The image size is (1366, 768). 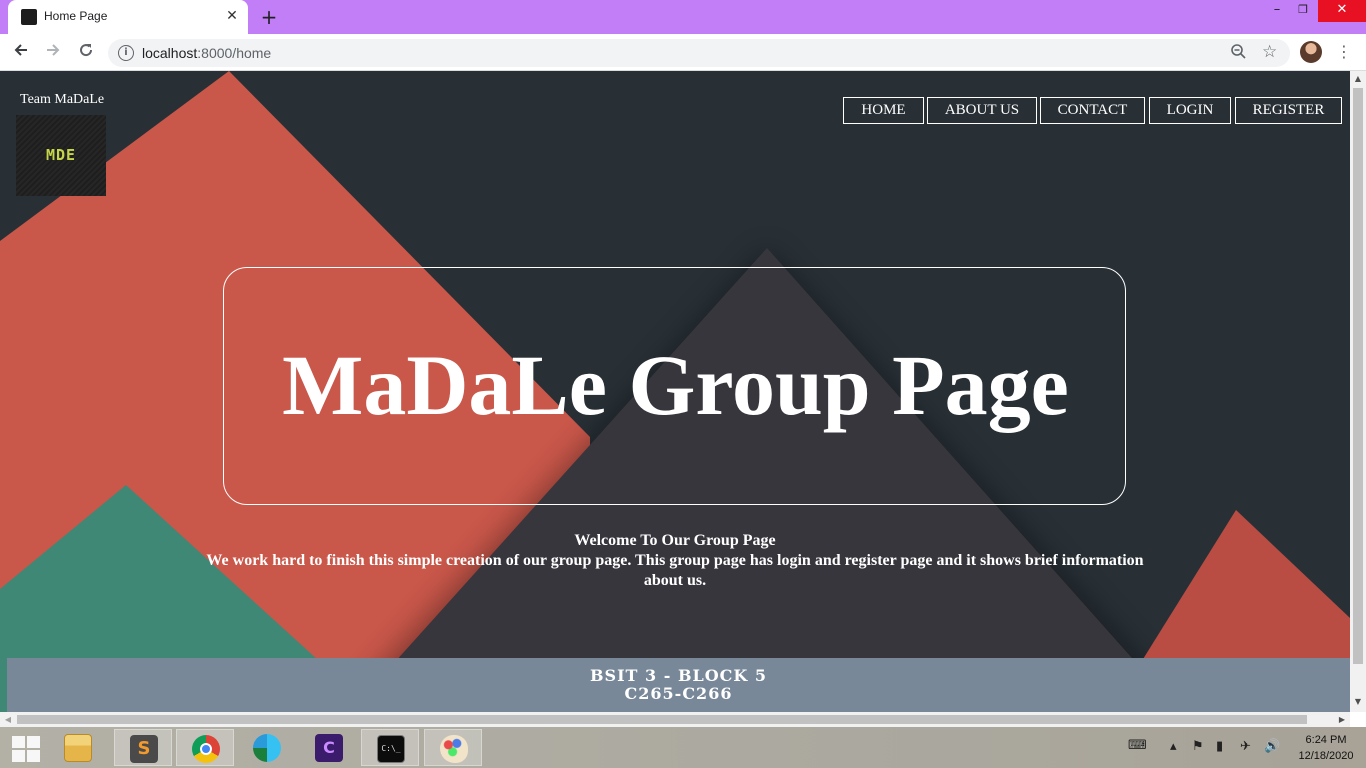 I want to click on file-explorer-icon, so click(x=78, y=748).